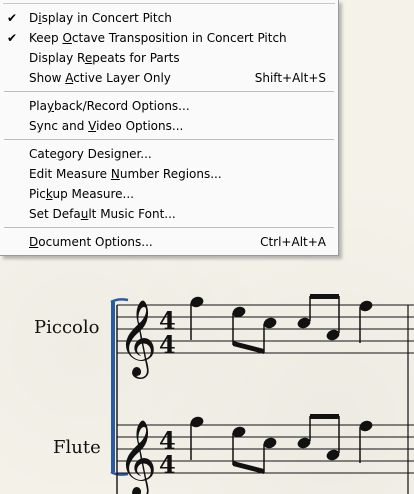  What do you see at coordinates (293, 242) in the screenshot?
I see `menu-item-shortcut: Ctrl+Alt+A` at bounding box center [293, 242].